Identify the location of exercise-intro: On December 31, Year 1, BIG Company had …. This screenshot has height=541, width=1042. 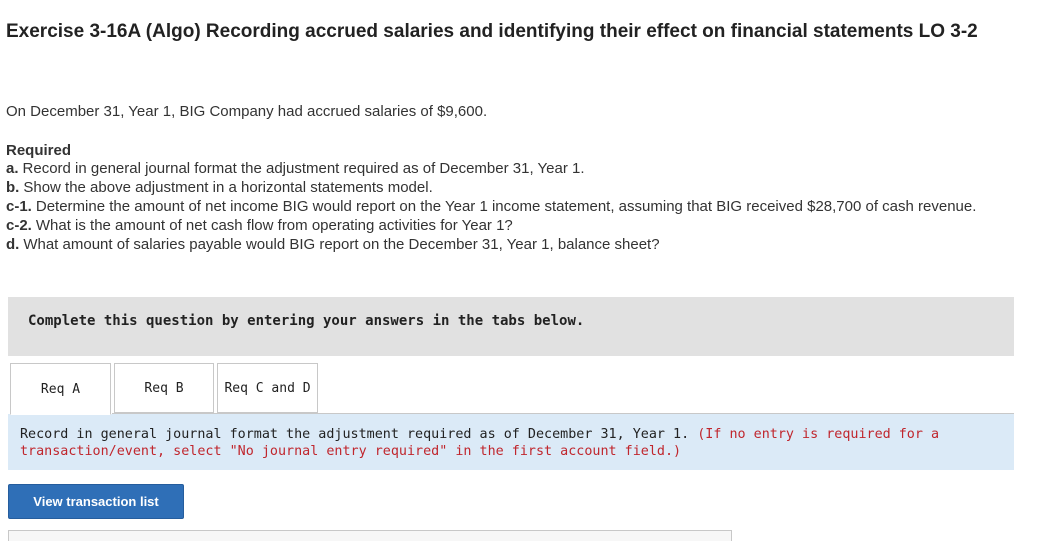
(247, 111).